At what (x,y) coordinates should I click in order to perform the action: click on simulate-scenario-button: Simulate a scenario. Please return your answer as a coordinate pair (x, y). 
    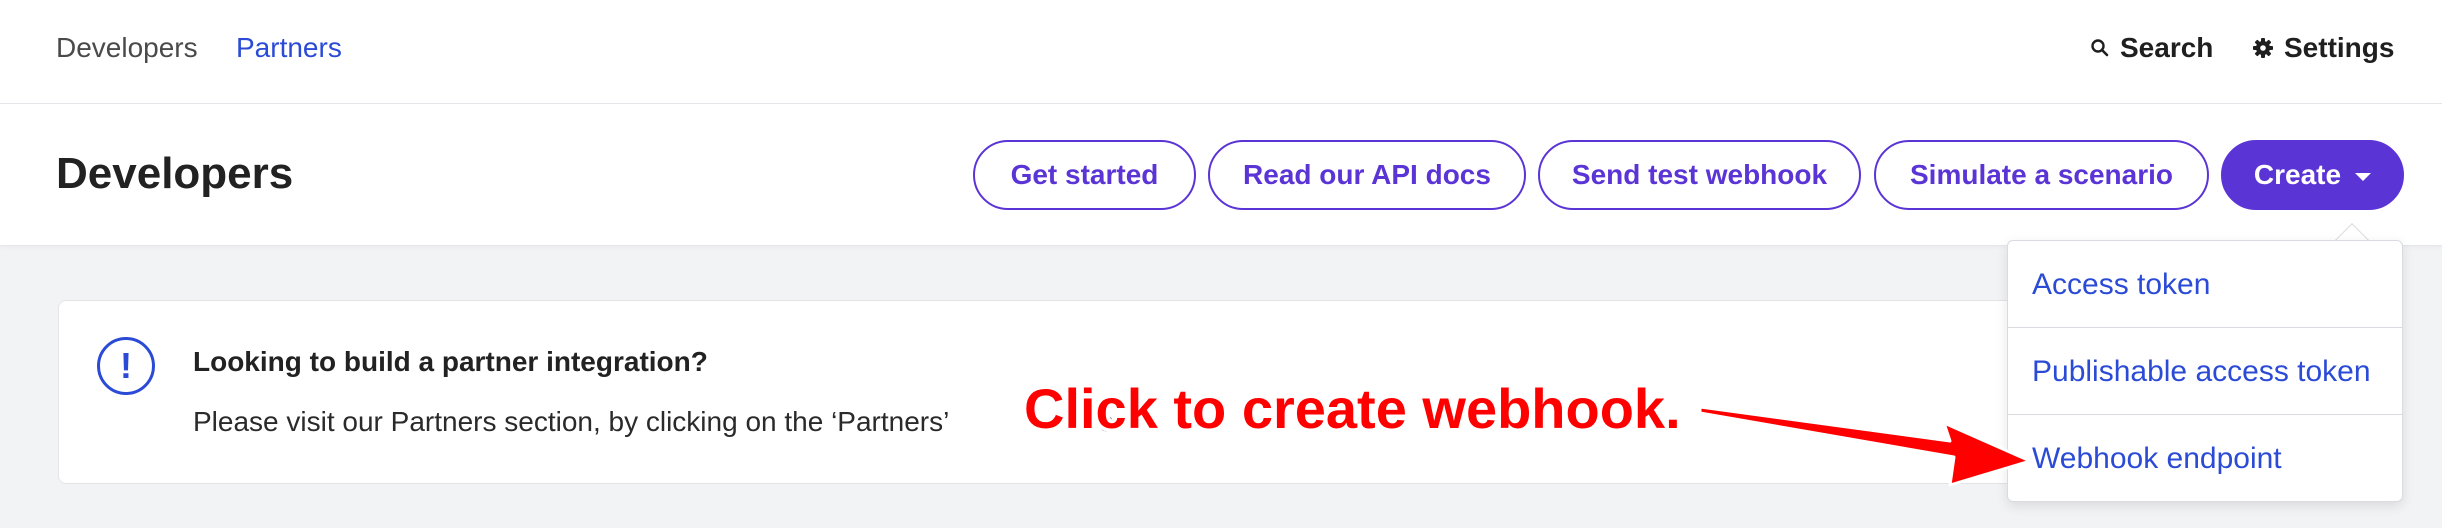
    Looking at the image, I should click on (2041, 175).